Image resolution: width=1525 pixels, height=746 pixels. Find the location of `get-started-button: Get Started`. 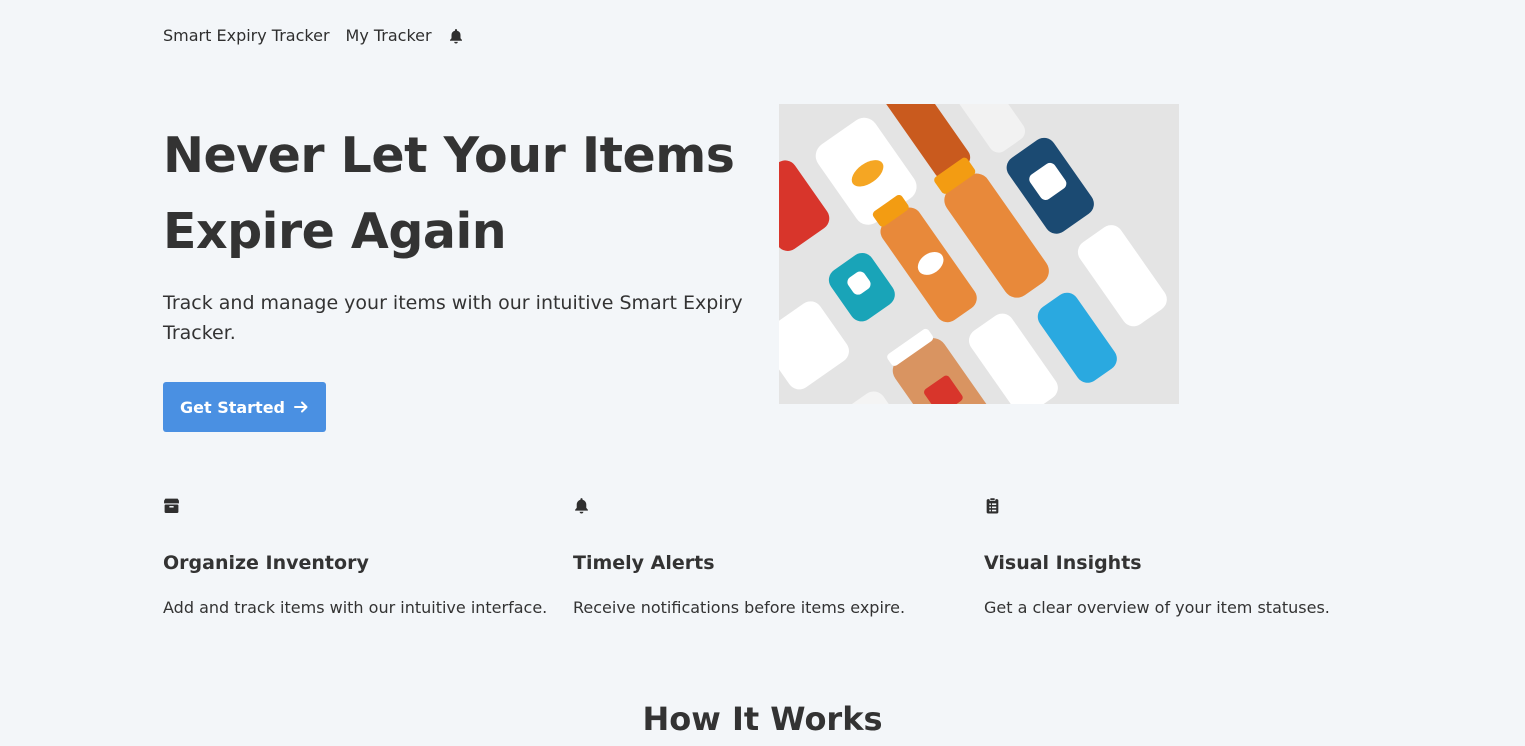

get-started-button: Get Started is located at coordinates (244, 407).